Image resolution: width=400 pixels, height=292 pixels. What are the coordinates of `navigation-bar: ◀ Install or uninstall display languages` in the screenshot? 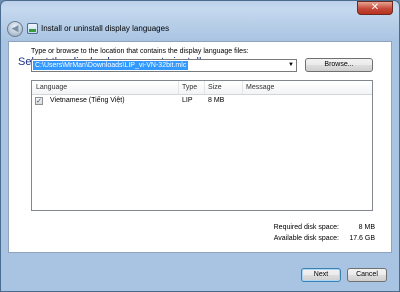 It's located at (200, 29).